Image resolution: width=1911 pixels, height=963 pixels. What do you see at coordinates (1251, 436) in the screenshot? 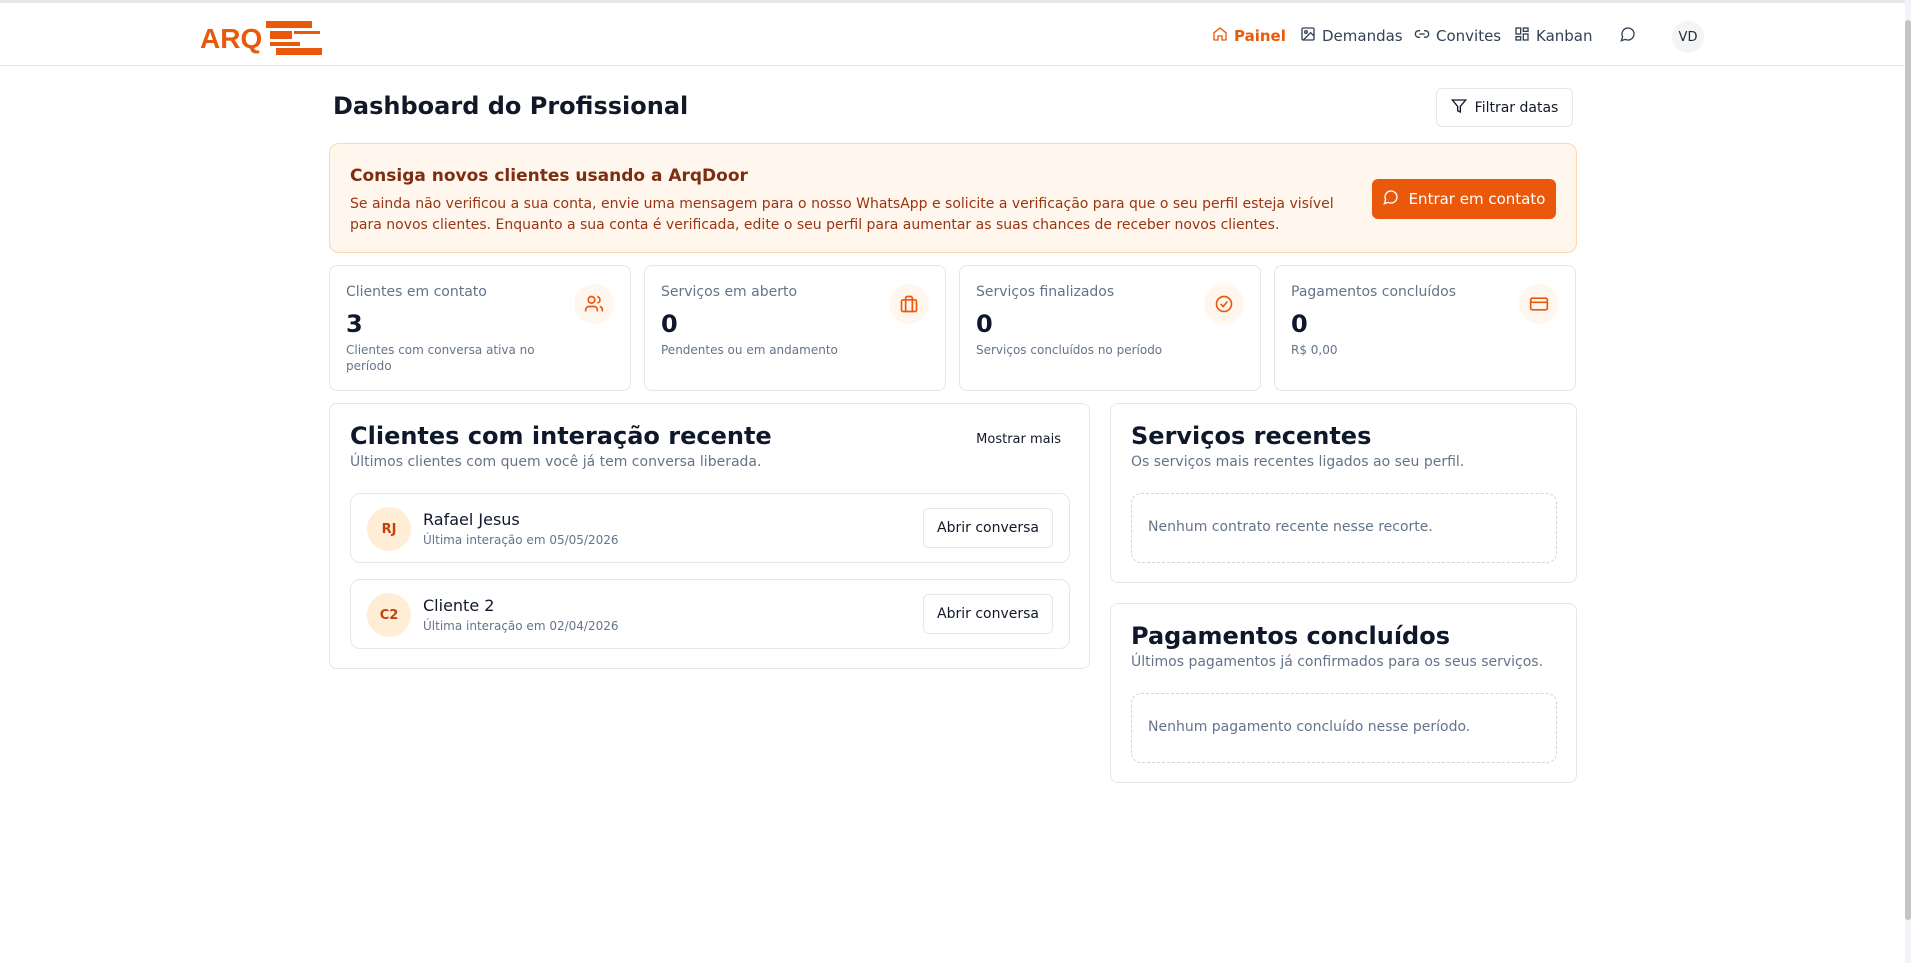
I see `panel-title: Serviços recentes` at bounding box center [1251, 436].